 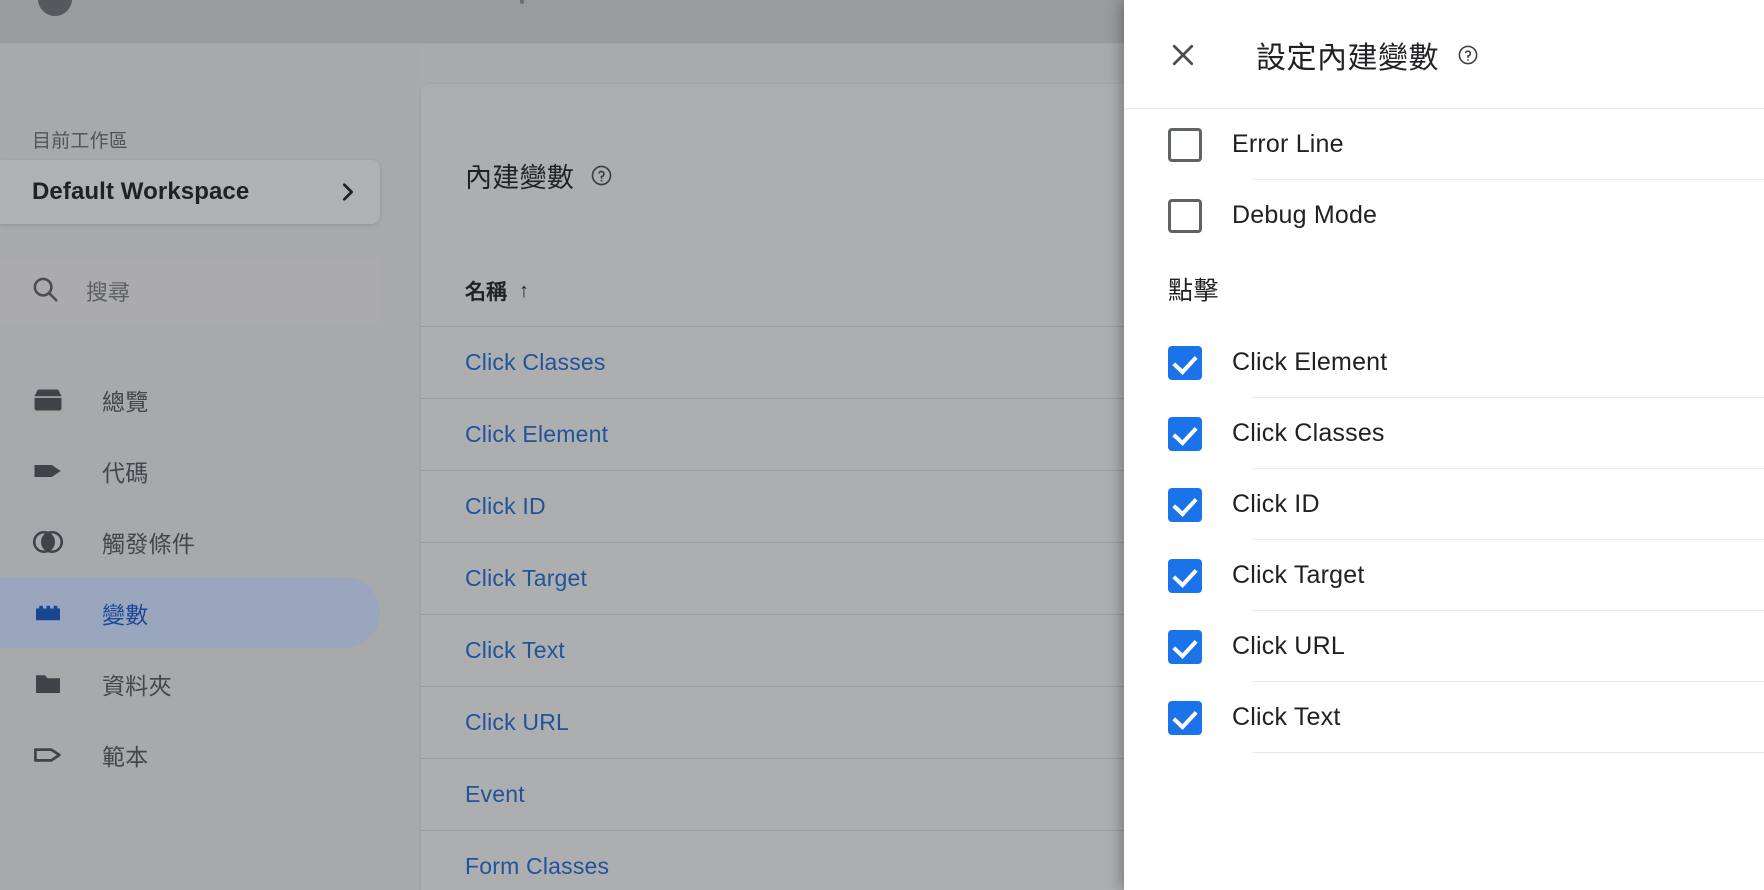 I want to click on sidebar-nav: 總覽 代碼 觸發條件 變數 資料夾 範本, so click(x=190, y=577).